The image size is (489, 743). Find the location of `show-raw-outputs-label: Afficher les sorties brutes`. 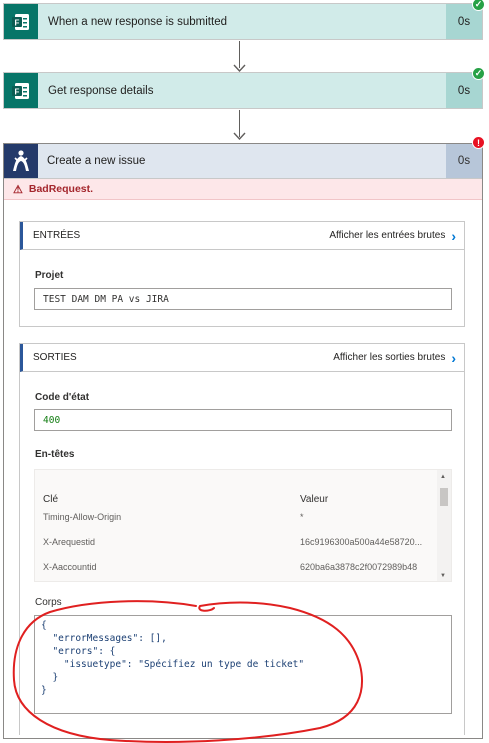

show-raw-outputs-label: Afficher les sorties brutes is located at coordinates (389, 357).